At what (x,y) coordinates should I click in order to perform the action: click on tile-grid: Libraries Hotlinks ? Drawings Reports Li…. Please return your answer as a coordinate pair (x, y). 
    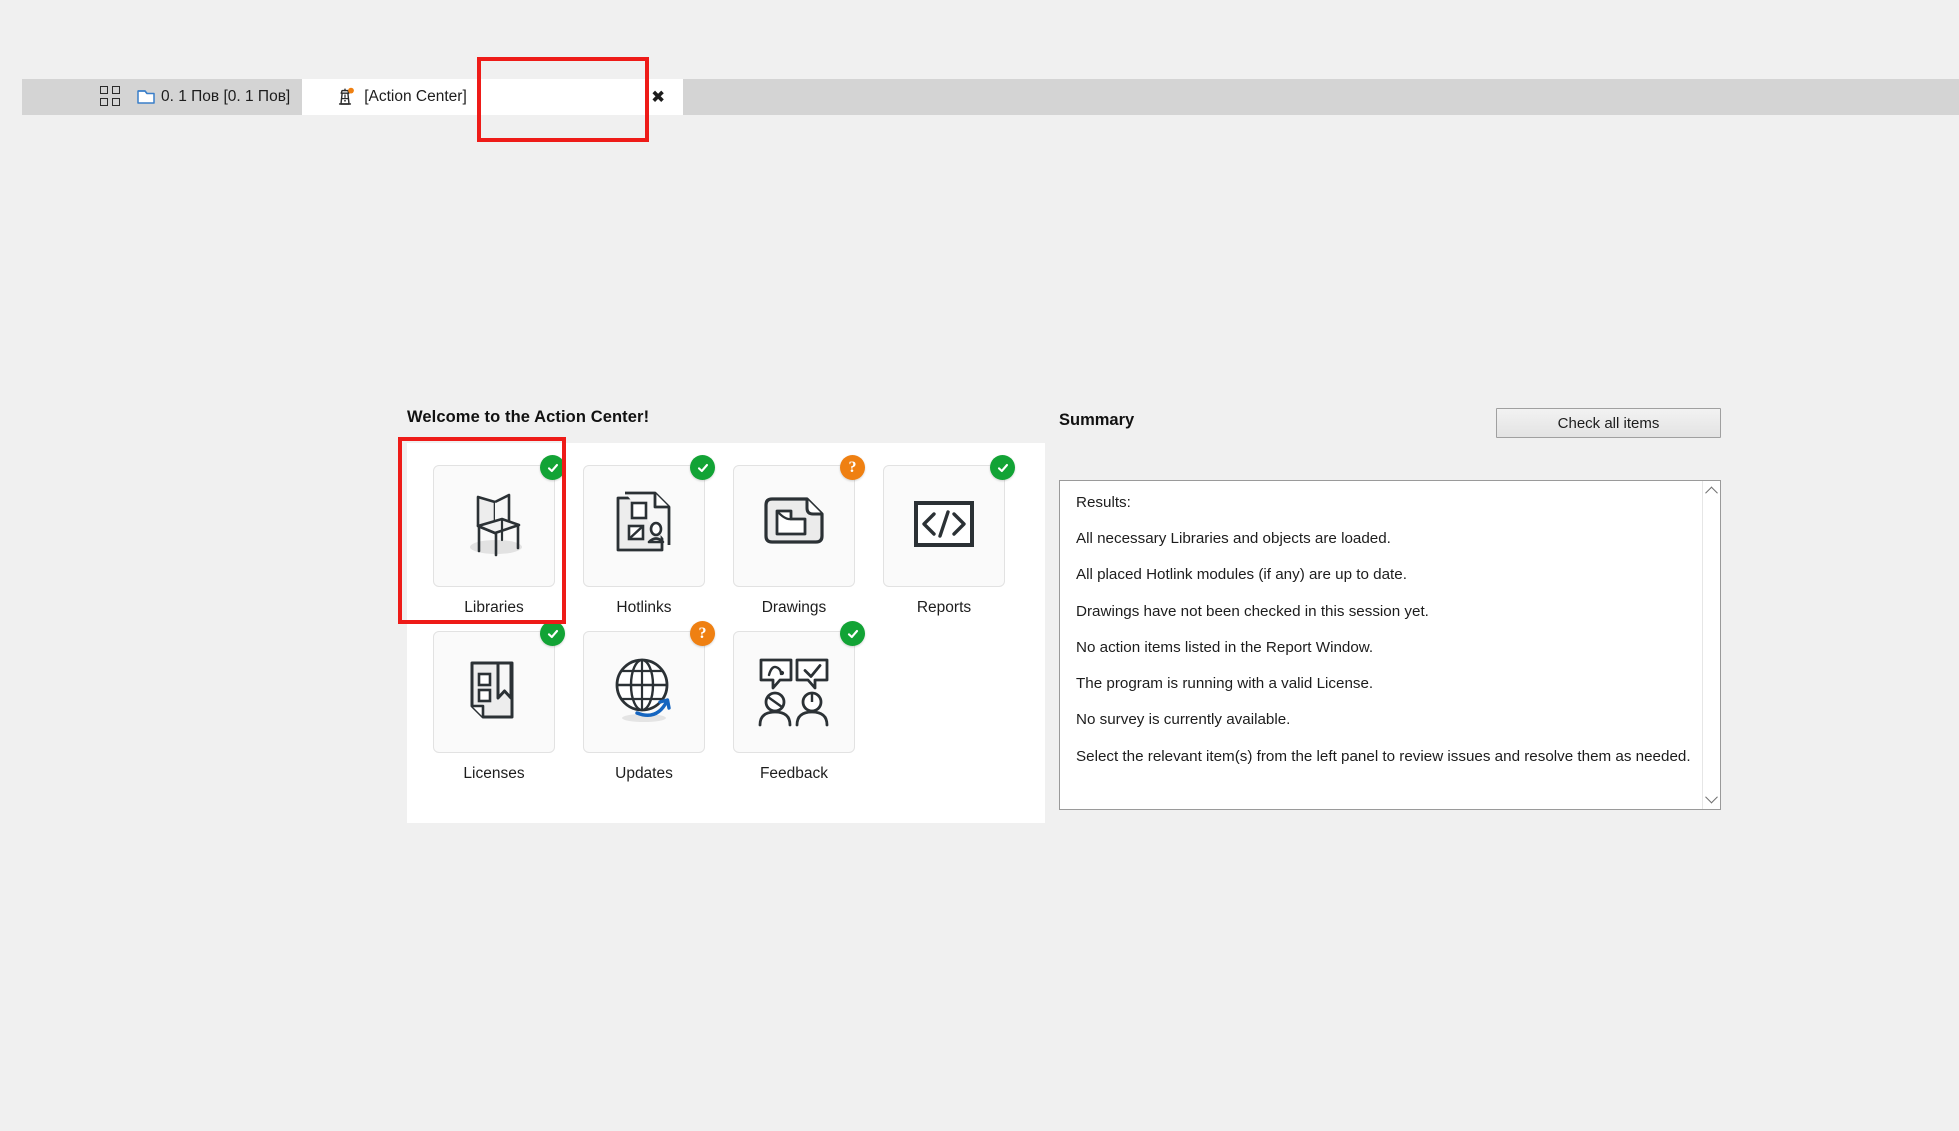
    Looking at the image, I should click on (726, 626).